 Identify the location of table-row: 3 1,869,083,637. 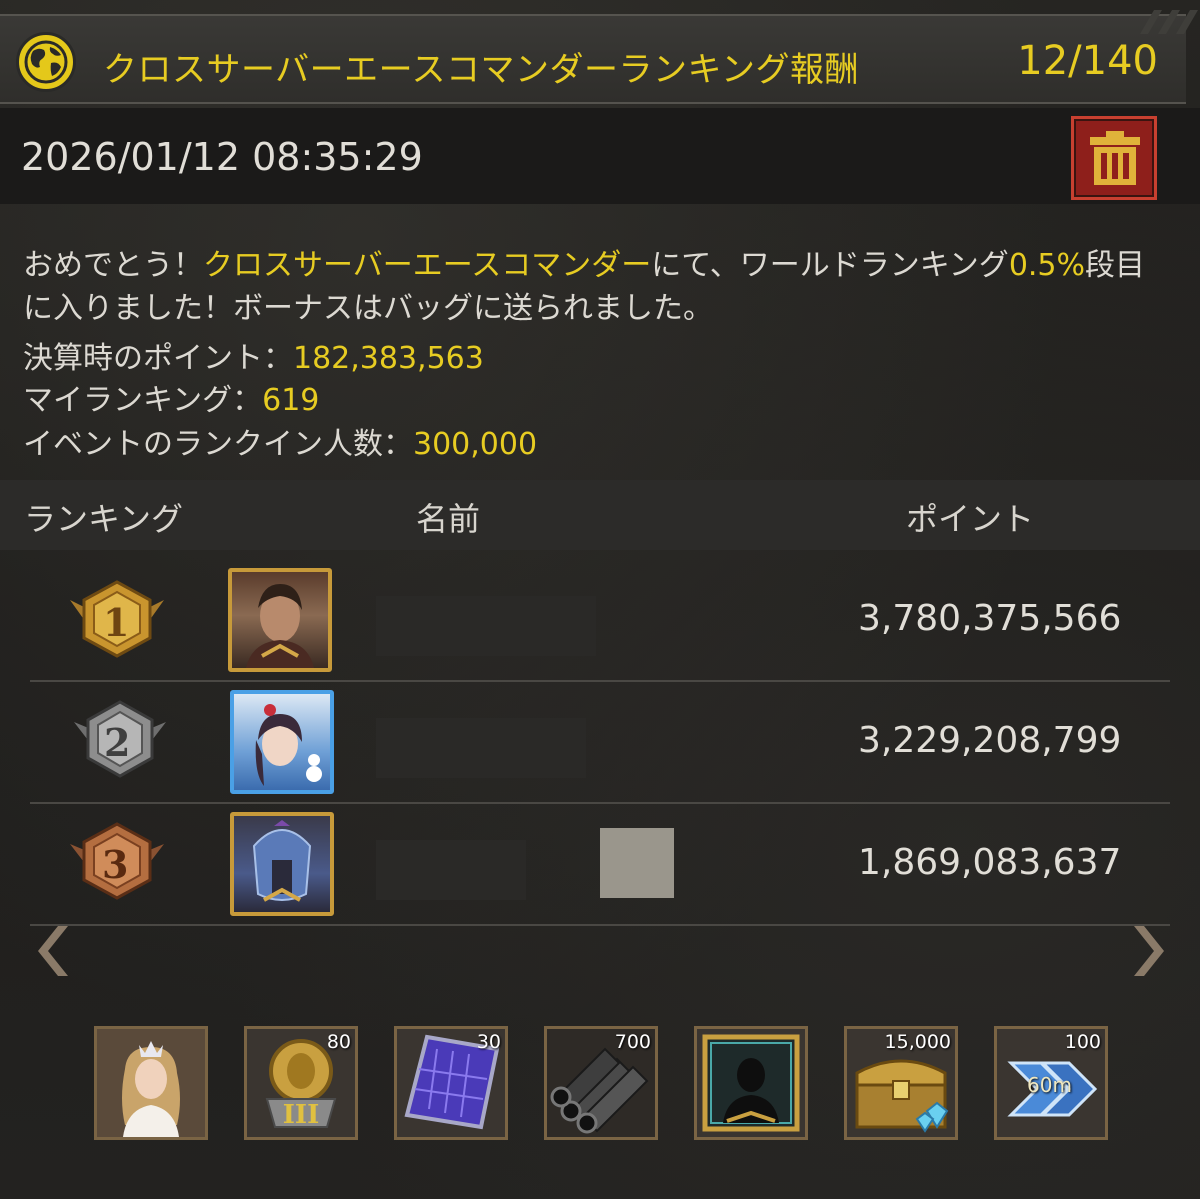
(600, 864).